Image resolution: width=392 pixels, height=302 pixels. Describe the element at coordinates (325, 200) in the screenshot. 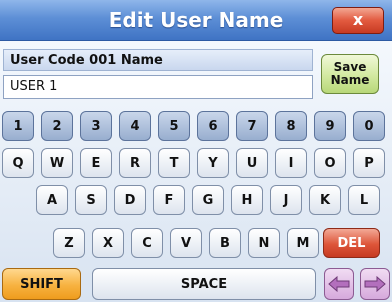

I see `key-k: K` at that location.